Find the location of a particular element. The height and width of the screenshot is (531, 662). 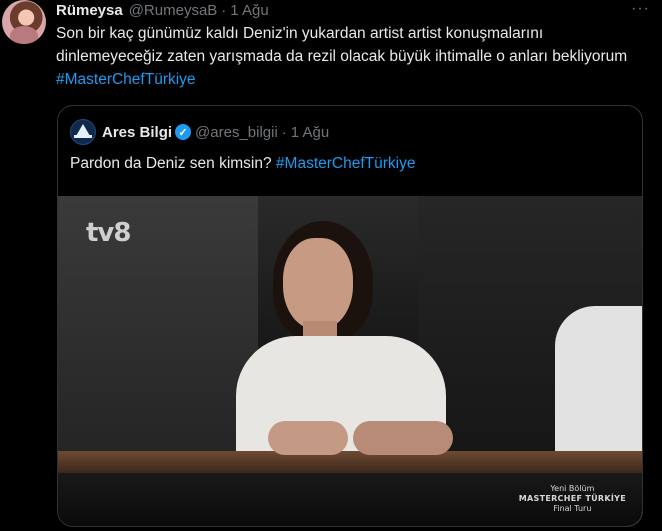

contestant-face is located at coordinates (318, 284).